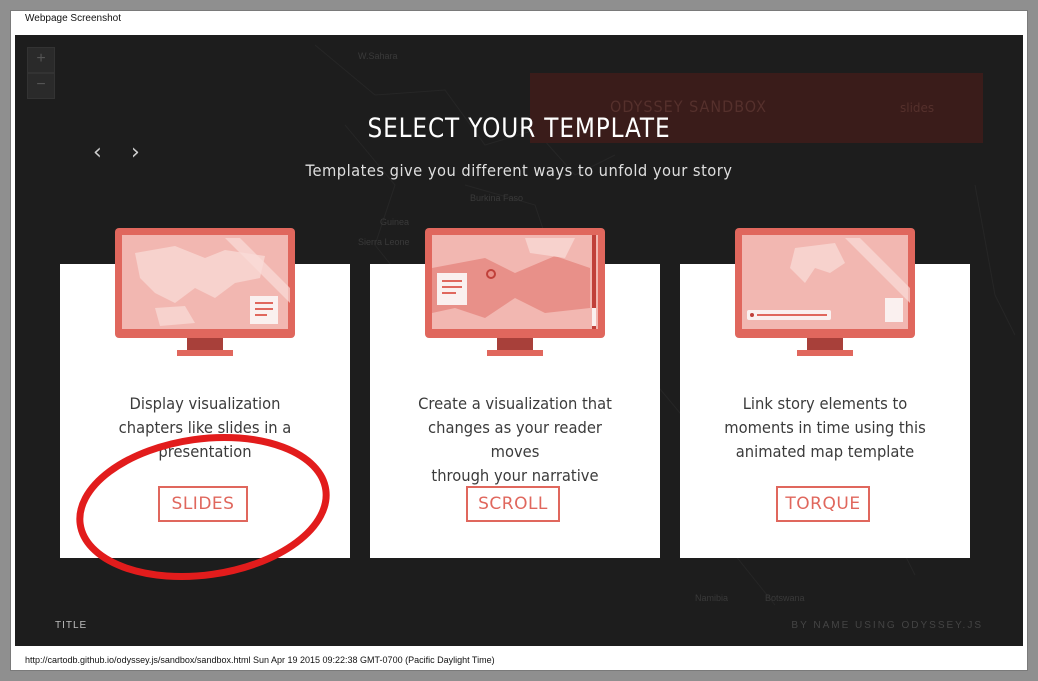  What do you see at coordinates (825, 403) in the screenshot?
I see `description-line: Link story elements to` at bounding box center [825, 403].